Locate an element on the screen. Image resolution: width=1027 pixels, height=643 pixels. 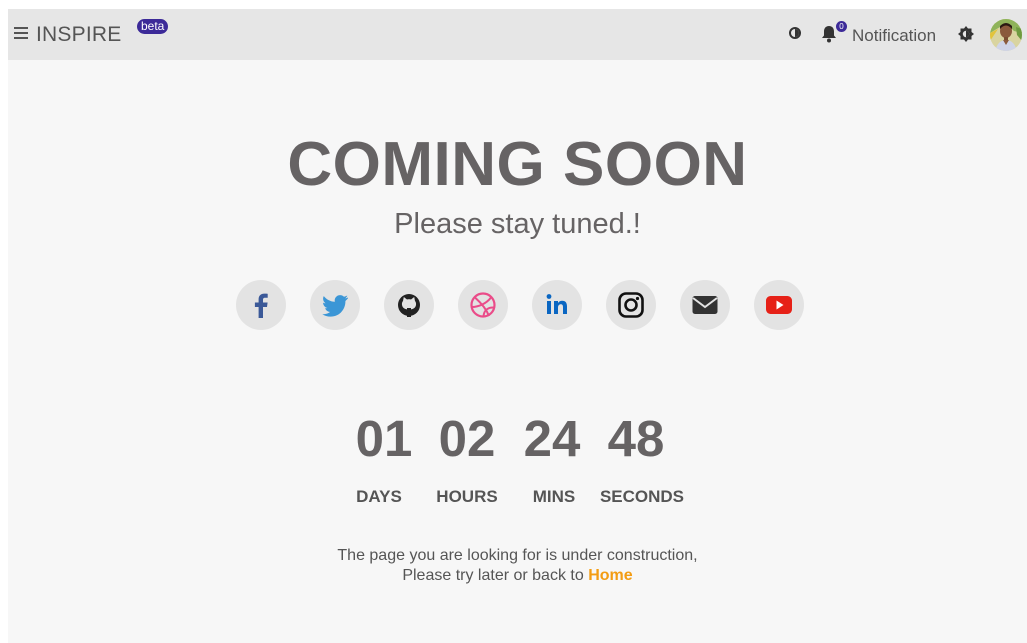
hamburger-menu-icon is located at coordinates (23, 33).